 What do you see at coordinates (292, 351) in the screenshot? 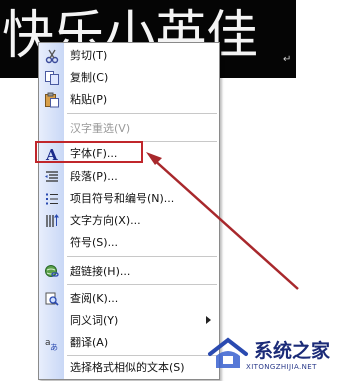
I see `watermark-title: 系统之家` at bounding box center [292, 351].